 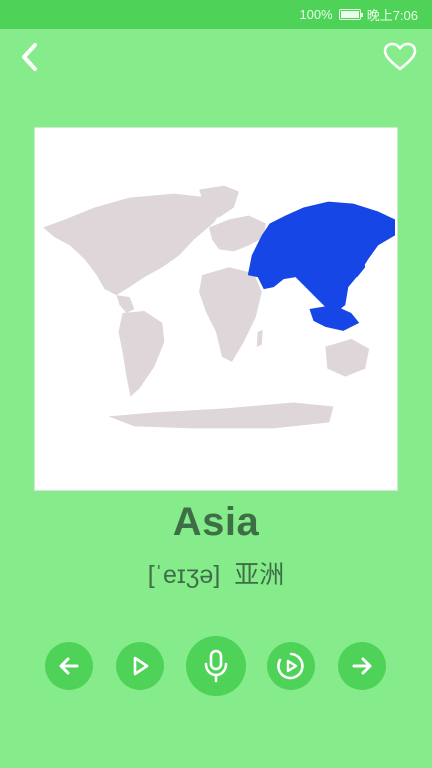 I want to click on australia-shape, so click(x=347, y=357).